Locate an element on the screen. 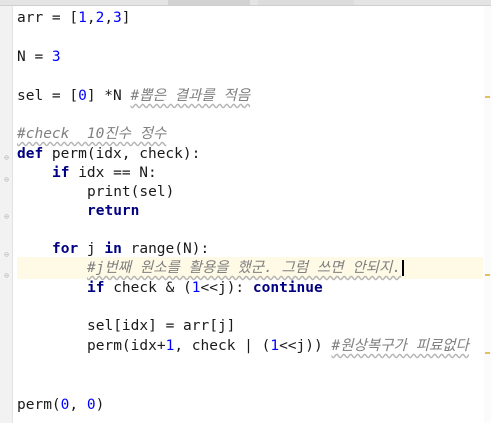  code-line: sel[idx] = arr[j] is located at coordinates (161, 326).